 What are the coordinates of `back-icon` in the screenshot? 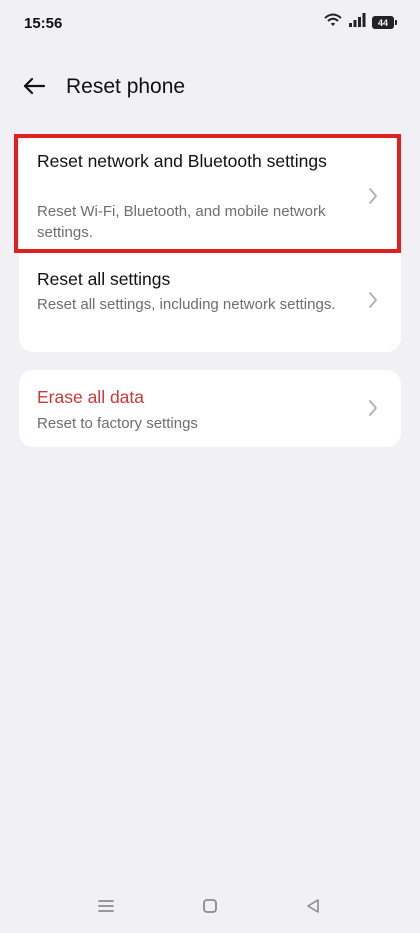 It's located at (313, 908).